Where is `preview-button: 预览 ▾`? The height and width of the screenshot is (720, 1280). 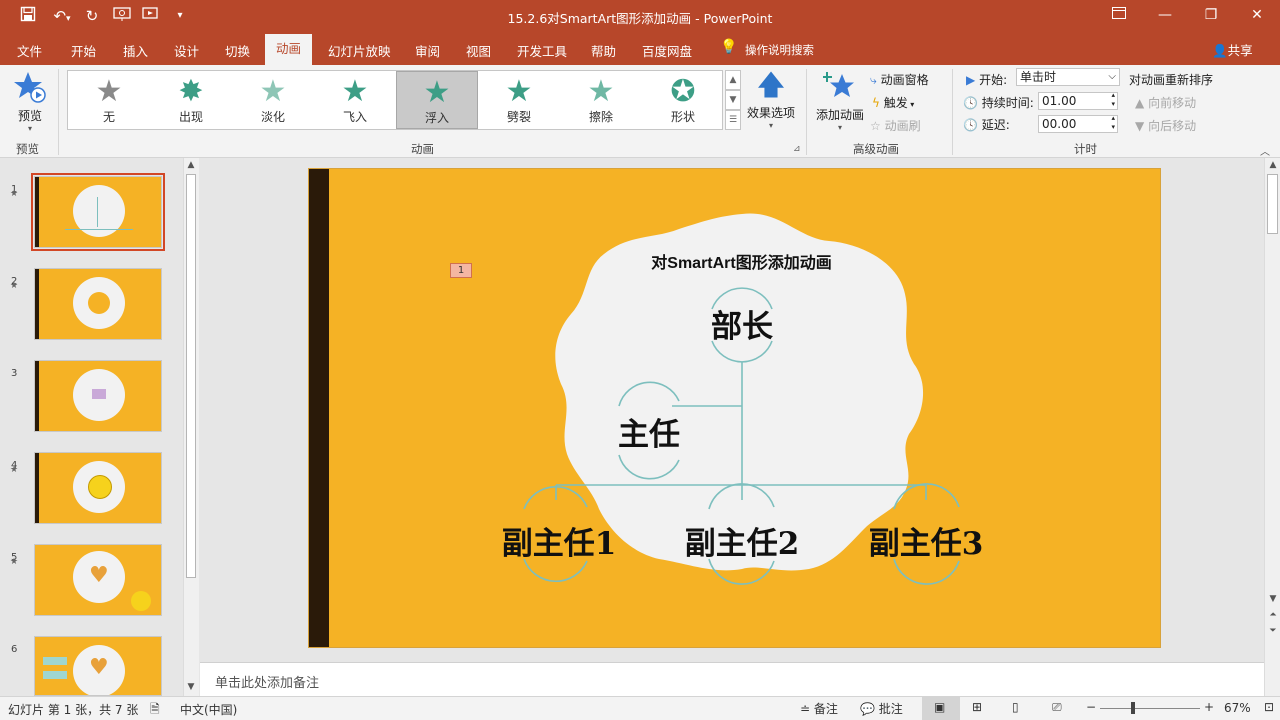 preview-button: 预览 ▾ is located at coordinates (30, 101).